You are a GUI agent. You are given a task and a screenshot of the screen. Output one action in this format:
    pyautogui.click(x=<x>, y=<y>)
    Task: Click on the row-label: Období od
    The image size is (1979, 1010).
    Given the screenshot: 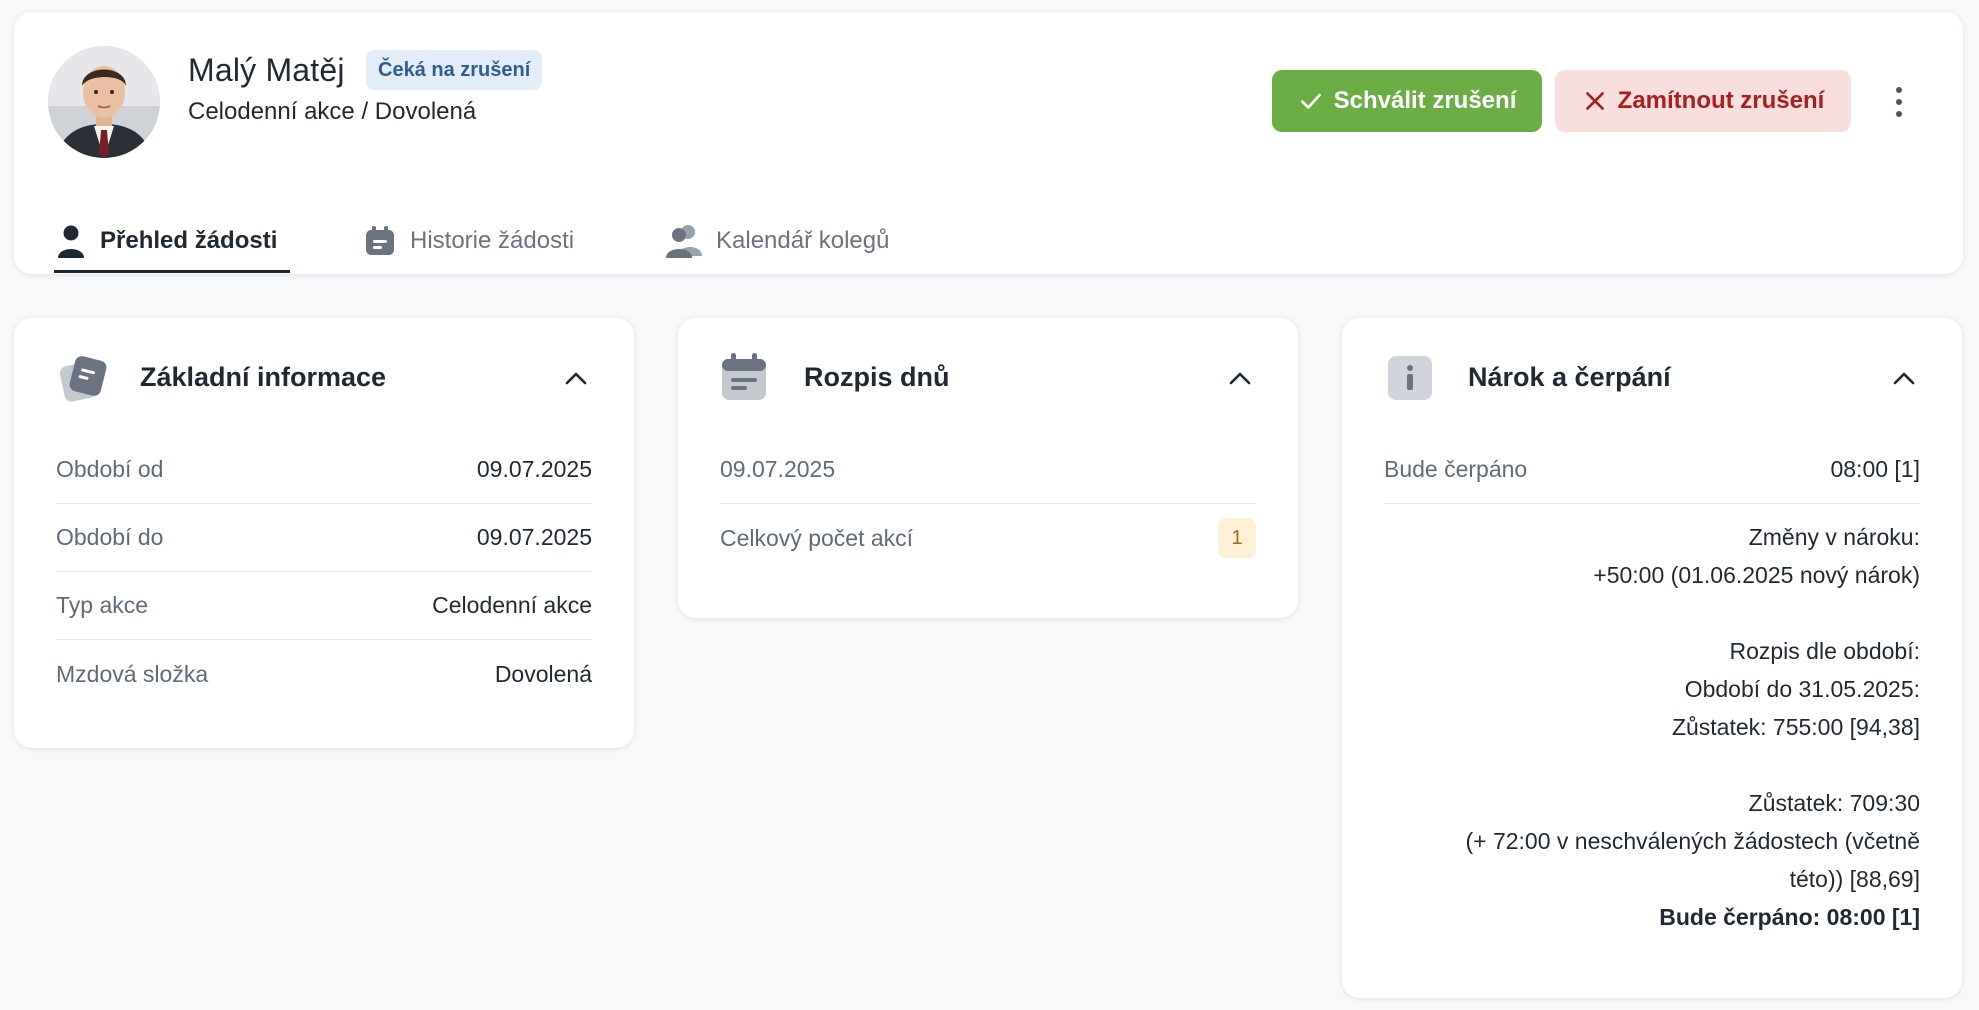 What is the action you would take?
    pyautogui.click(x=110, y=469)
    